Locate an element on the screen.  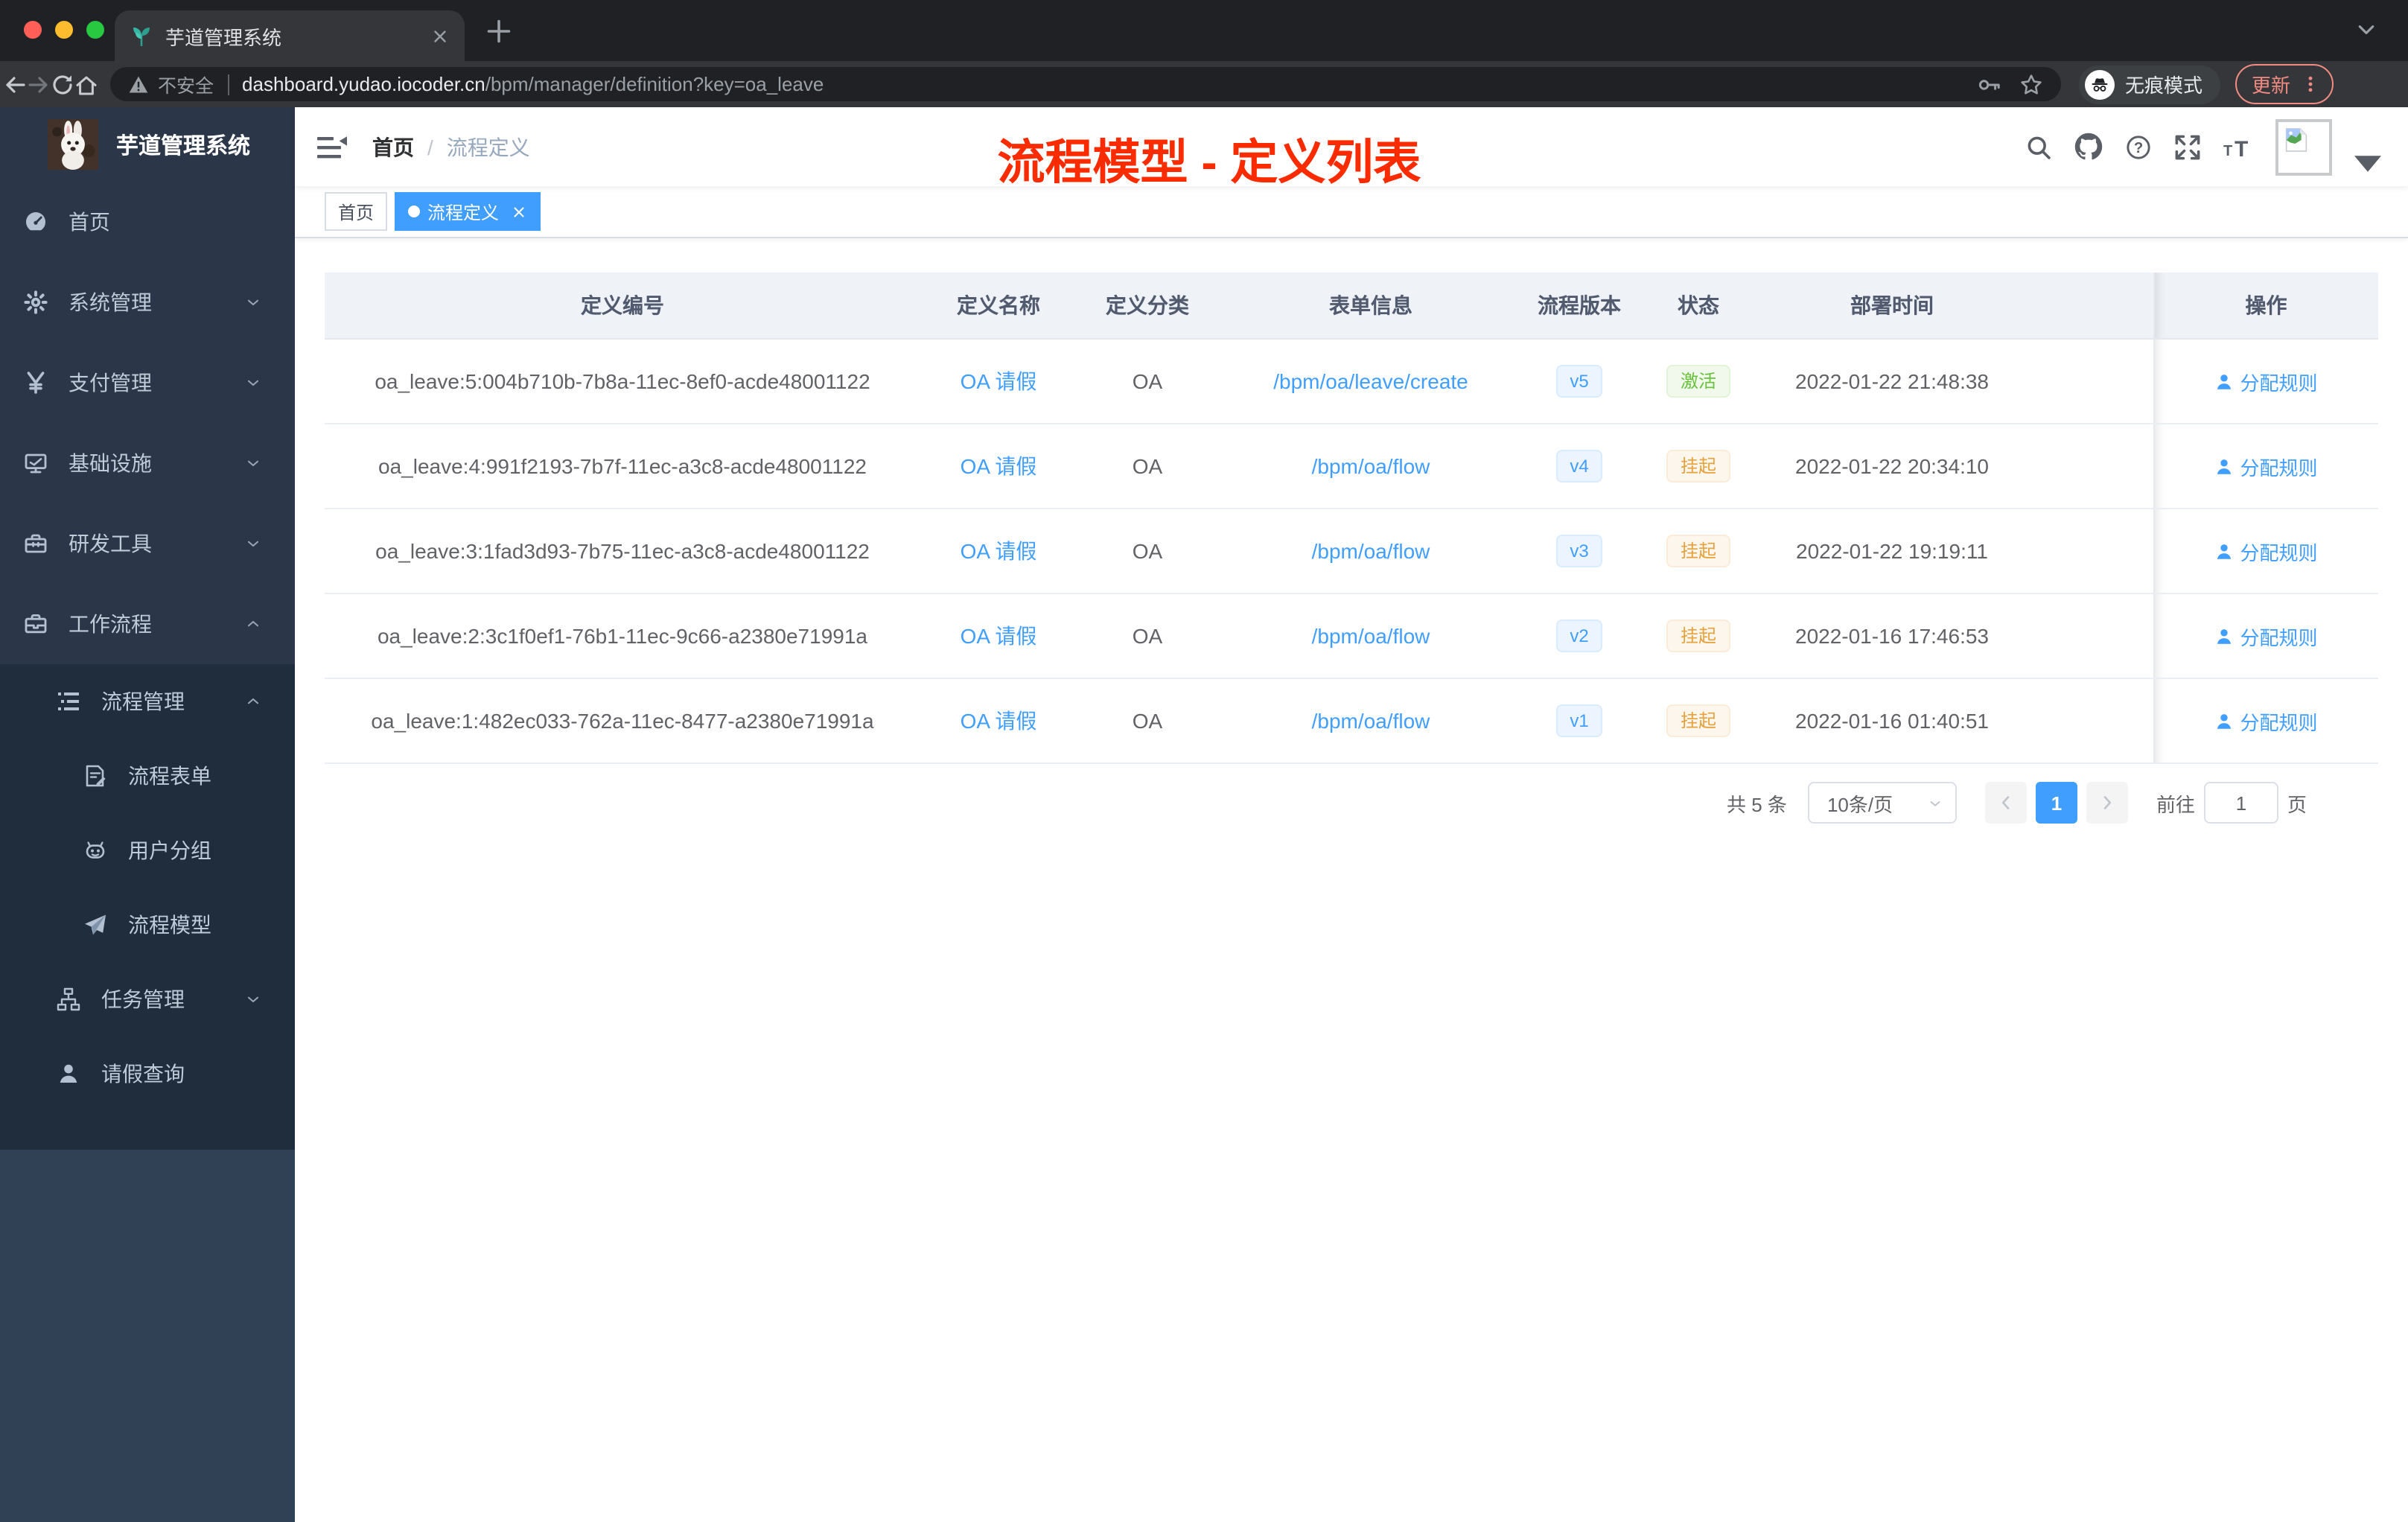
tag-首页: 首页 is located at coordinates (356, 211).